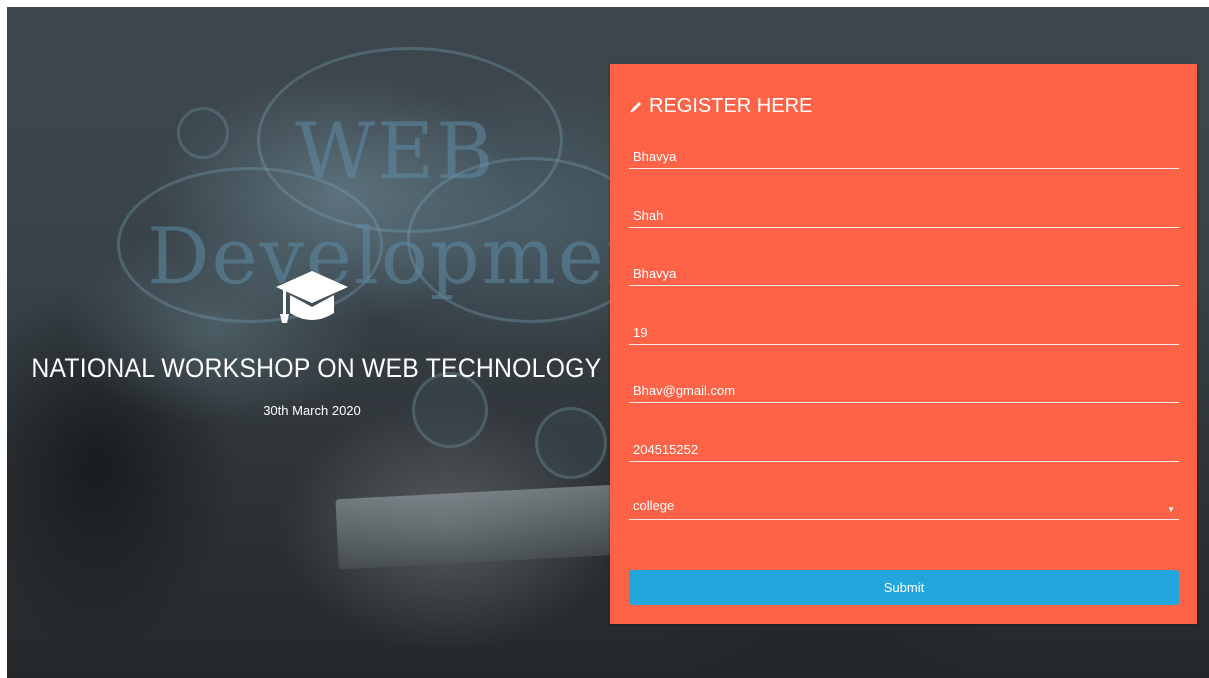 This screenshot has height=678, width=1209. What do you see at coordinates (904, 274) in the screenshot?
I see `username-input` at bounding box center [904, 274].